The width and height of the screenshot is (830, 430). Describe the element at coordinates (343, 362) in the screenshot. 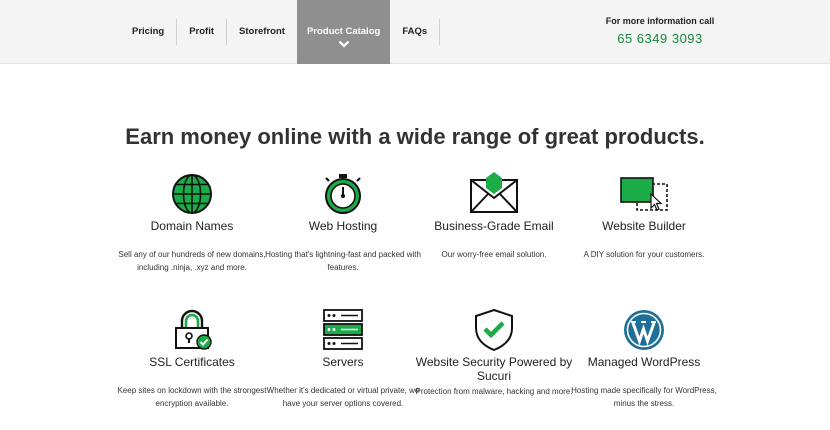

I see `product-title: Servers` at that location.